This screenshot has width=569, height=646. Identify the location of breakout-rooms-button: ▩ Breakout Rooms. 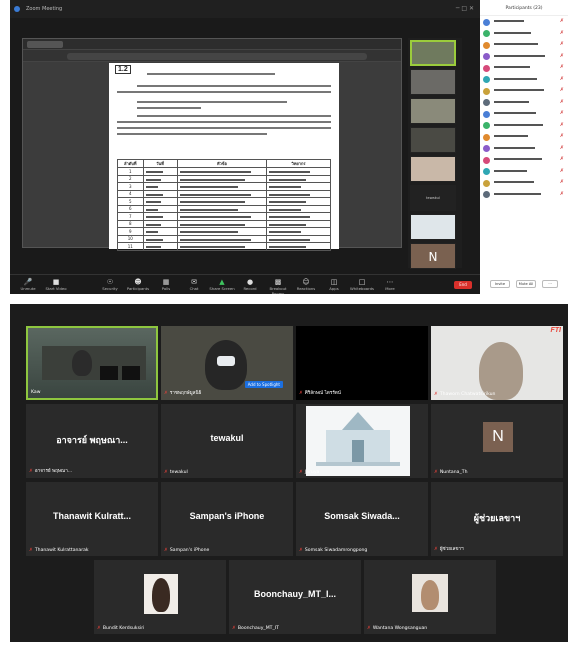
(278, 286).